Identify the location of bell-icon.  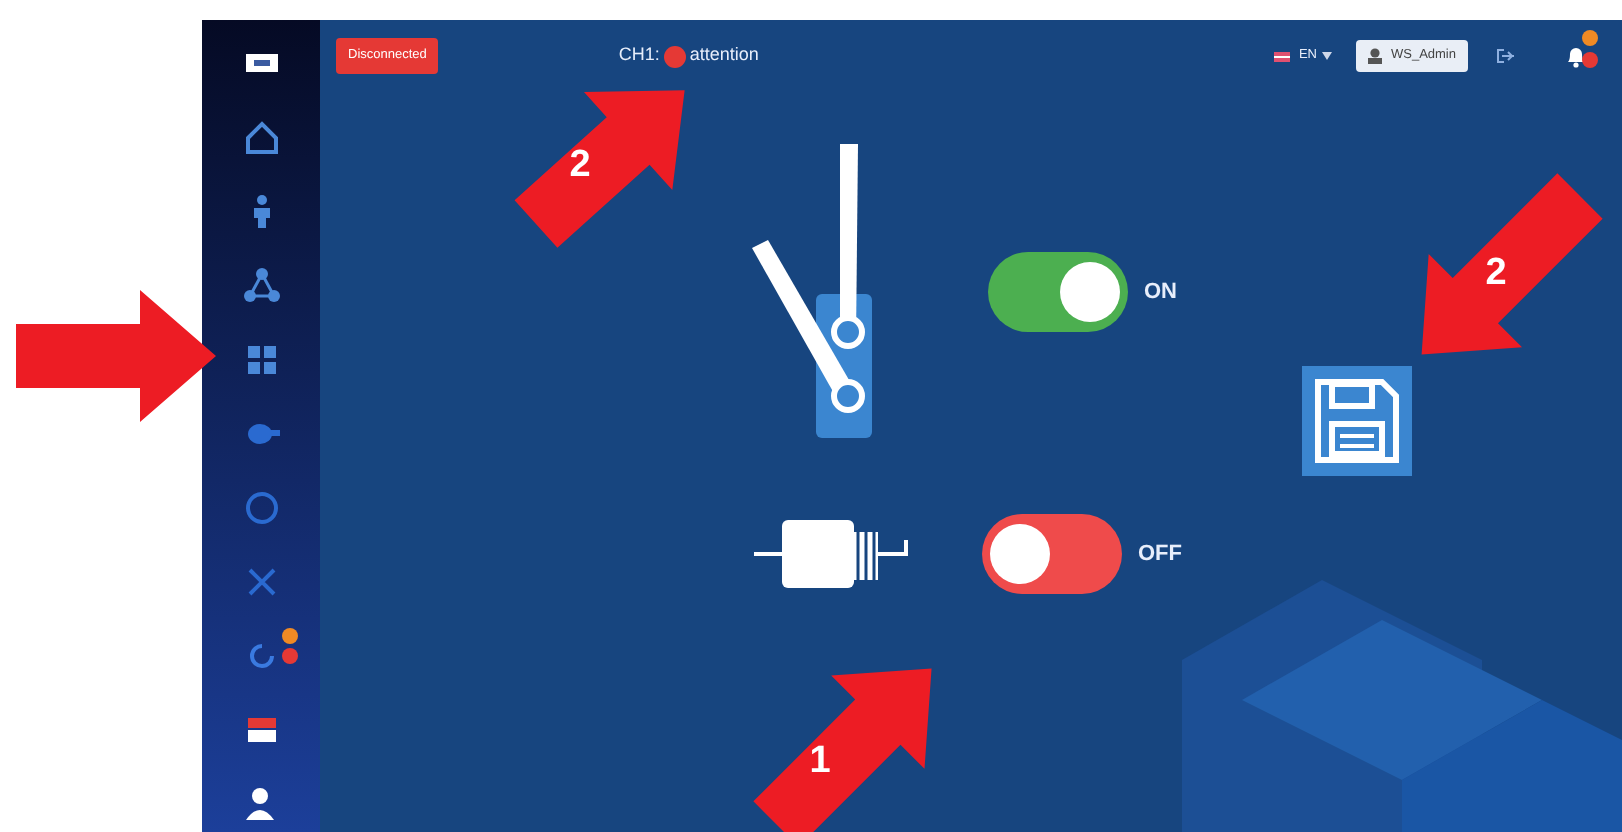
(1576, 55).